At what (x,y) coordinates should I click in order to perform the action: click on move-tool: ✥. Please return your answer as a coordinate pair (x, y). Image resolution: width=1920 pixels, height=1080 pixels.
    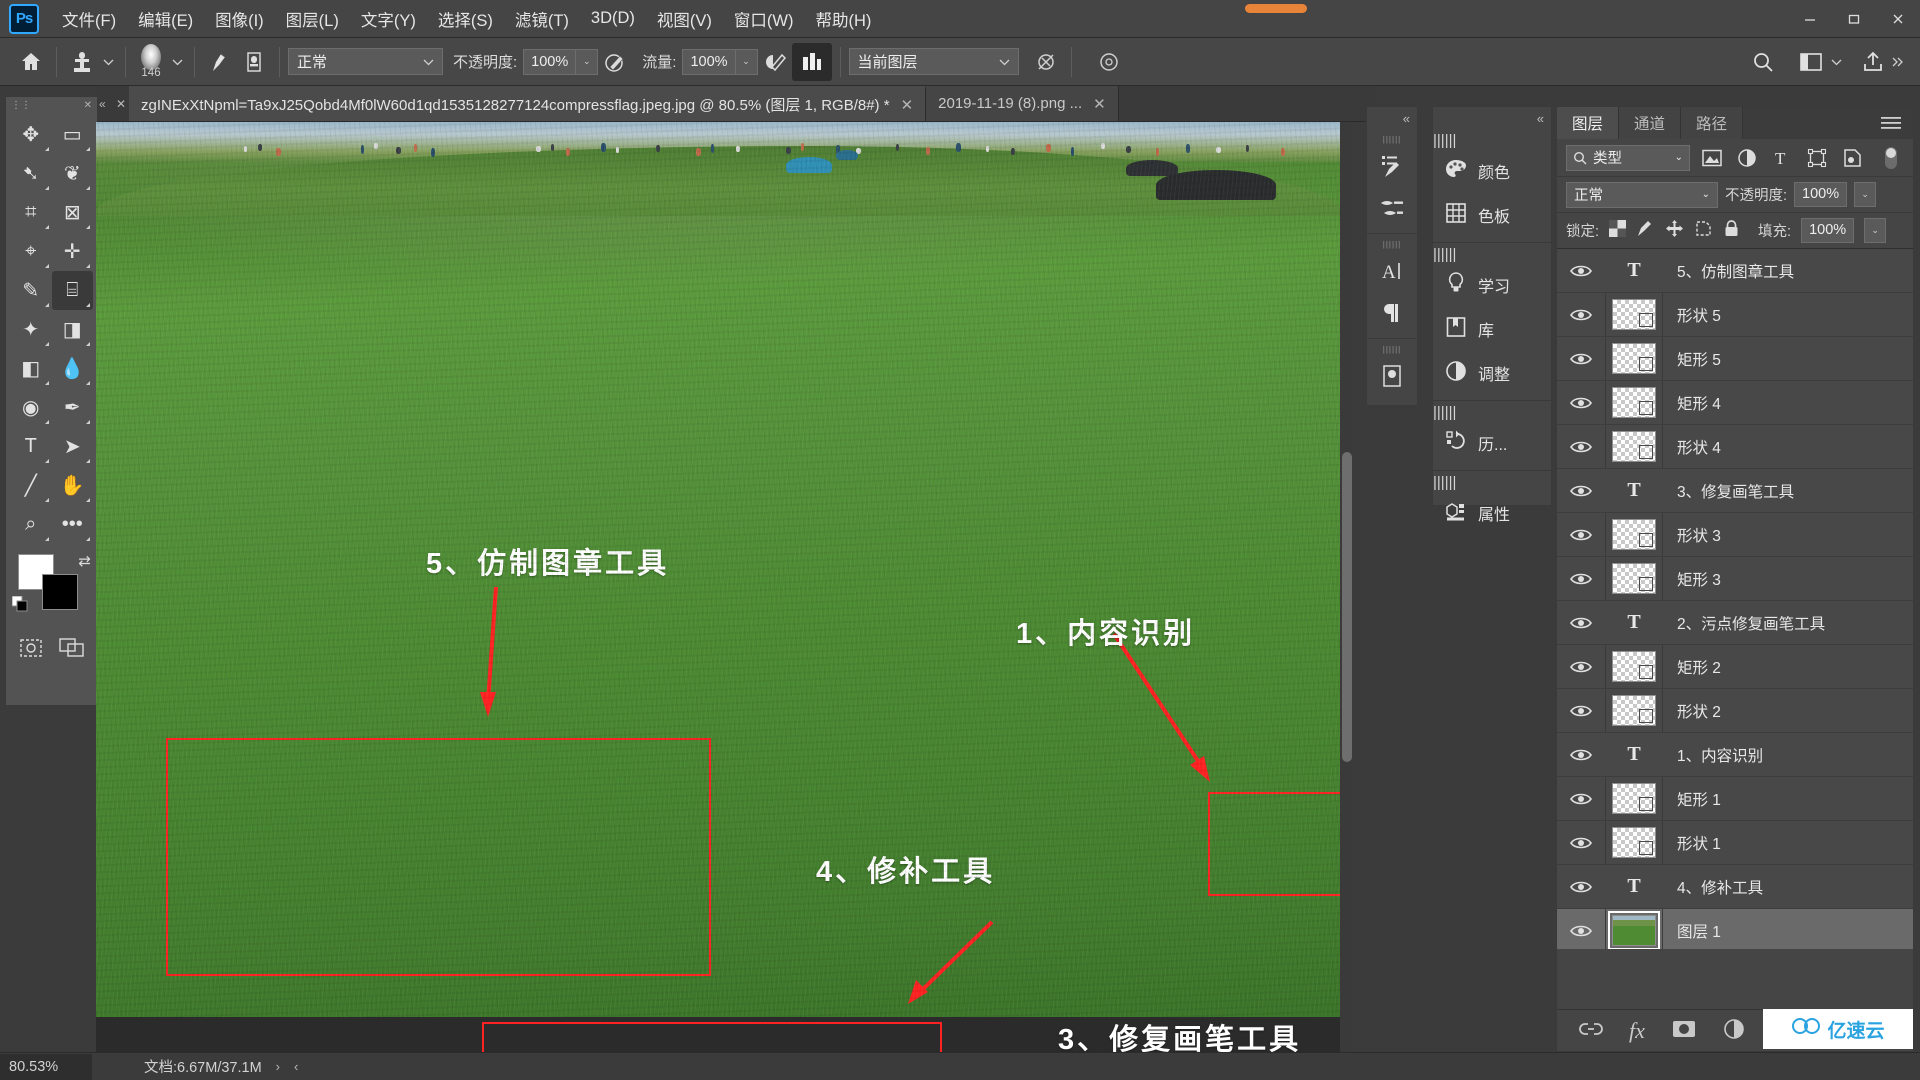
    Looking at the image, I should click on (31, 134).